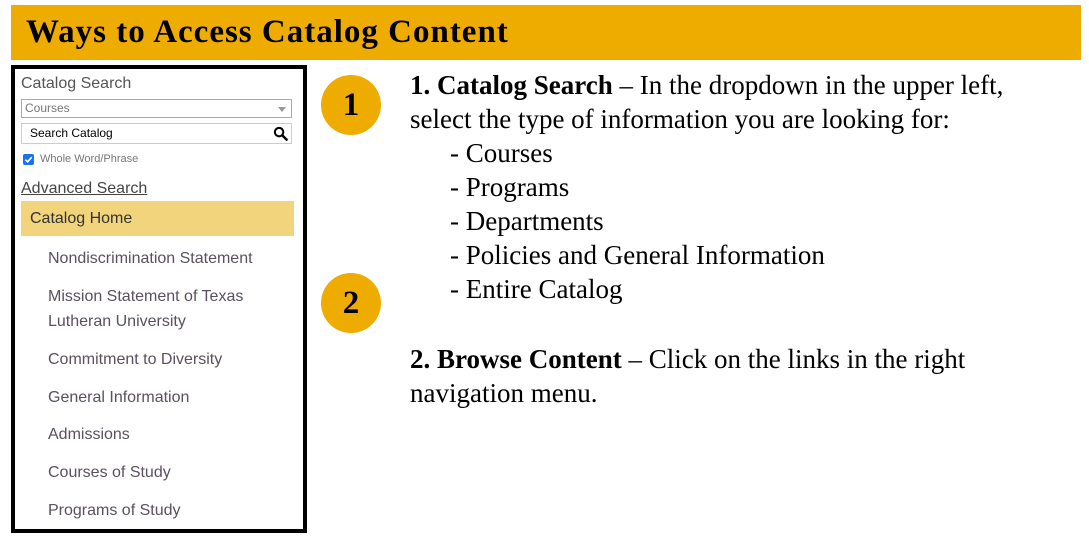 The image size is (1089, 539). What do you see at coordinates (516, 359) in the screenshot?
I see `step-2-title: 2. Browse Content` at bounding box center [516, 359].